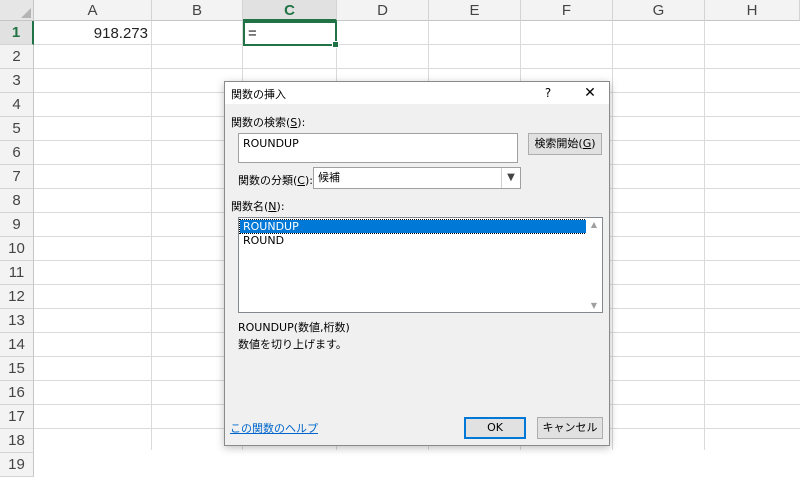 Image resolution: width=800 pixels, height=477 pixels. I want to click on grid-line, so click(417, 68).